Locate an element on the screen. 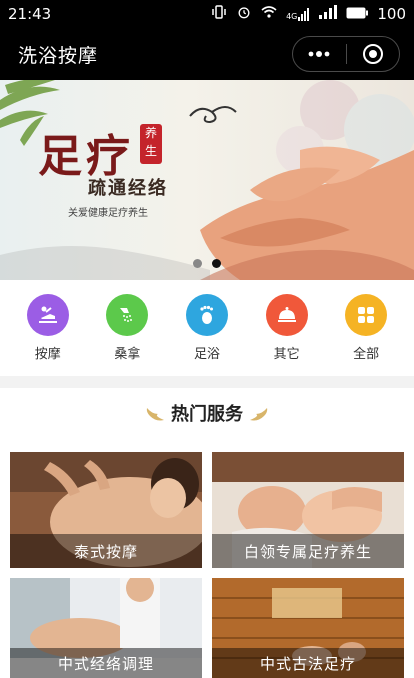  network-4g-icon: 4G is located at coordinates (298, 14).